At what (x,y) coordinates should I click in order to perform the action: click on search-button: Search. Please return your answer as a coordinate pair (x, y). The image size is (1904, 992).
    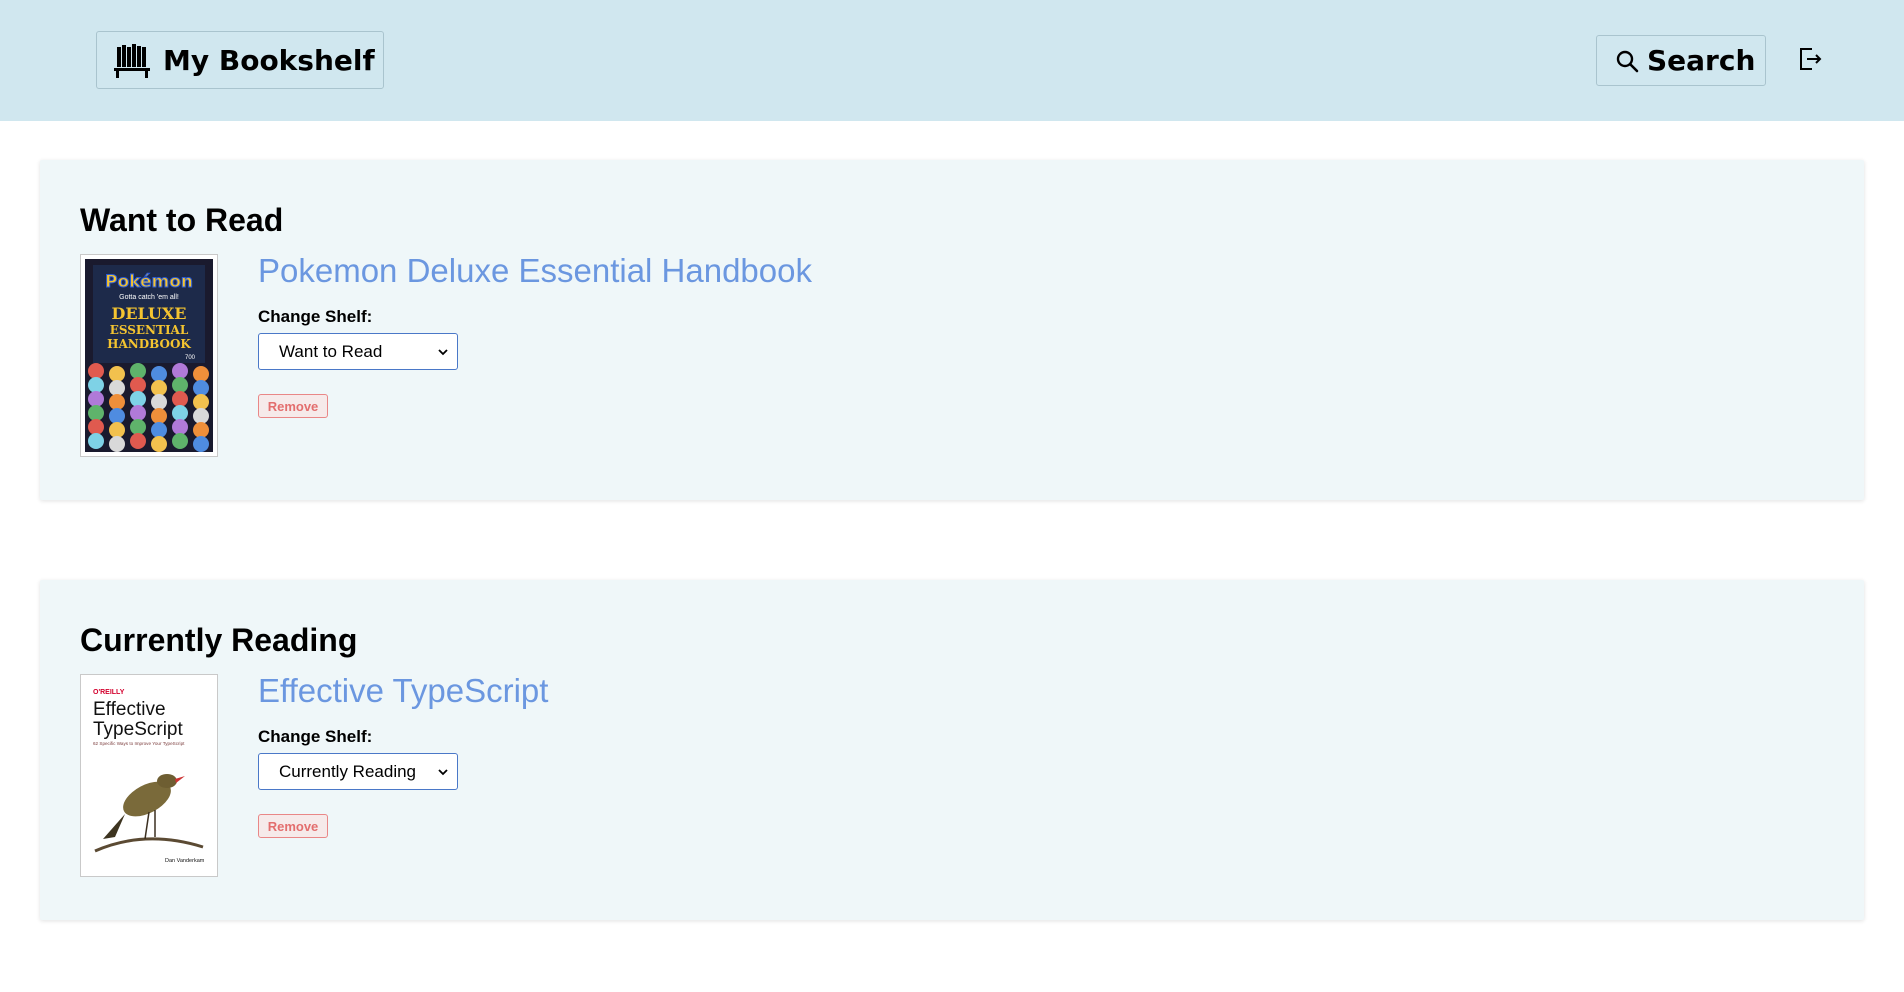
    Looking at the image, I should click on (1681, 60).